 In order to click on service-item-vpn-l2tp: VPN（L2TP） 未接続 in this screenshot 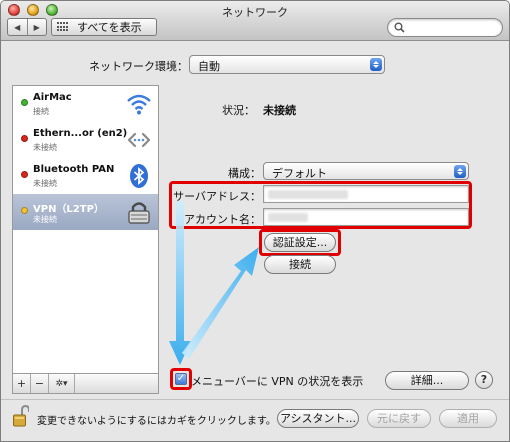, I will do `click(85, 212)`.